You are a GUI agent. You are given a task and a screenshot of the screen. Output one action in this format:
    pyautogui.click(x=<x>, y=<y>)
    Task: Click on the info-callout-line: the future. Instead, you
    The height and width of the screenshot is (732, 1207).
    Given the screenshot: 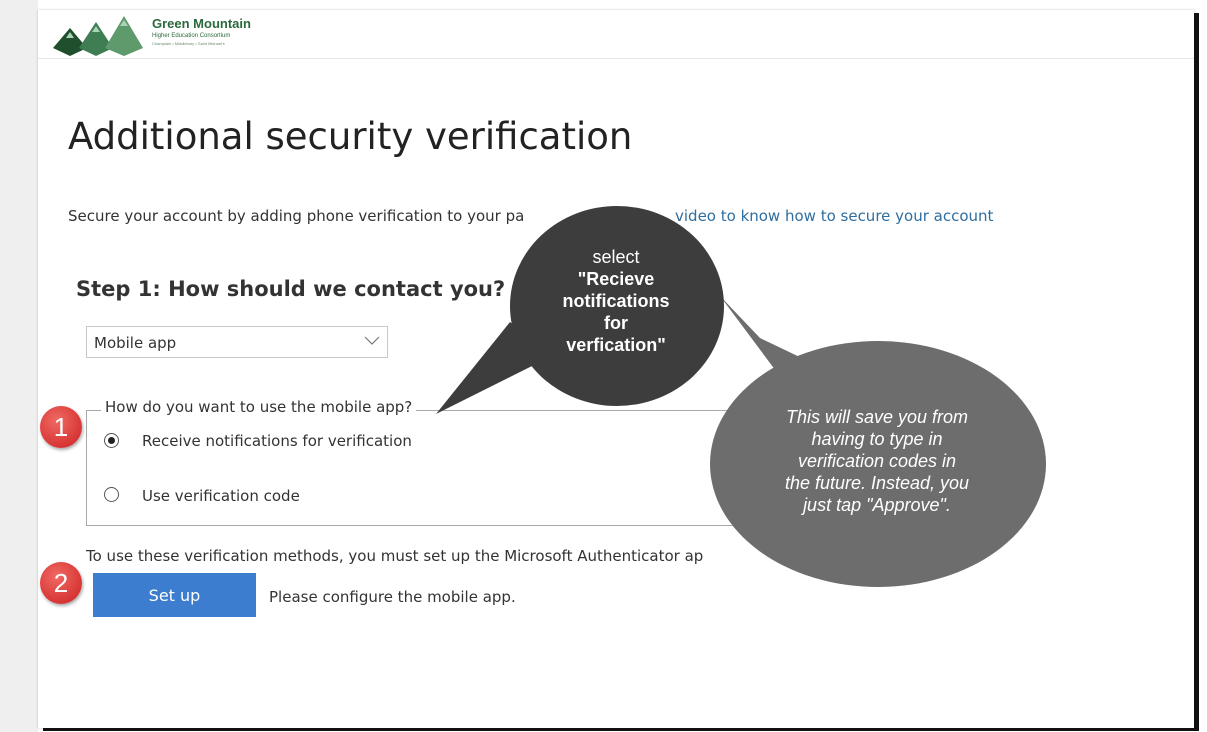 What is the action you would take?
    pyautogui.click(x=877, y=483)
    